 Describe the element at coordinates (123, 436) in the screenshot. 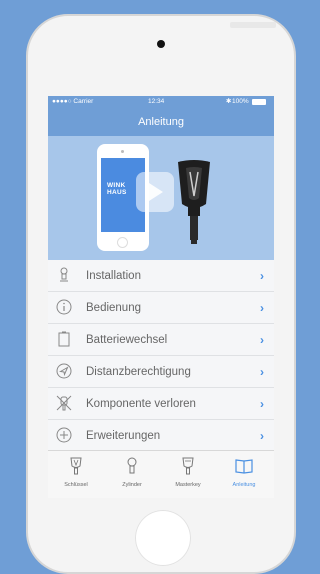

I see `menu-item-label: Erweiterungen` at that location.